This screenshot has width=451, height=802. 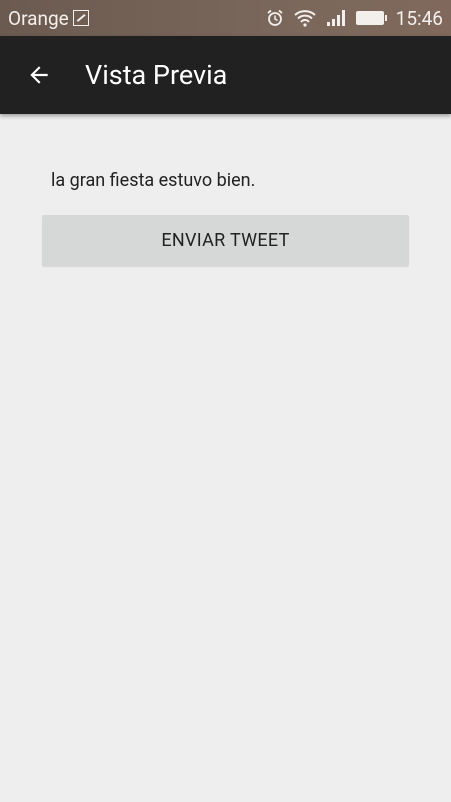 What do you see at coordinates (225, 18) in the screenshot?
I see `status-bar: Orange 15:46` at bounding box center [225, 18].